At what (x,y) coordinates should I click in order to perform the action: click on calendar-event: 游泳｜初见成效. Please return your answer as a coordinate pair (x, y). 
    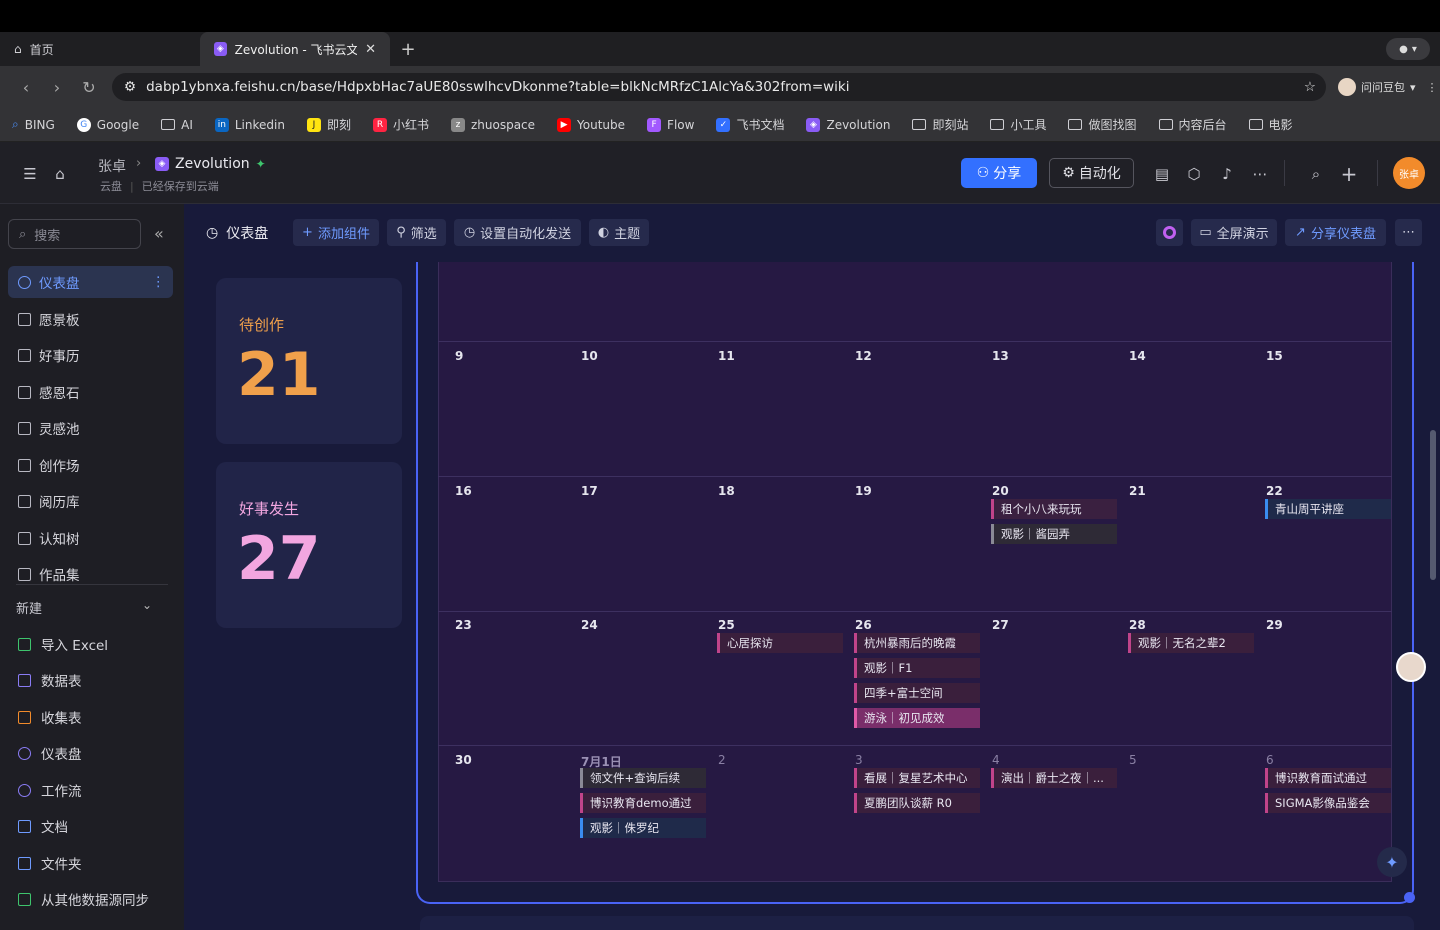
    Looking at the image, I should click on (917, 718).